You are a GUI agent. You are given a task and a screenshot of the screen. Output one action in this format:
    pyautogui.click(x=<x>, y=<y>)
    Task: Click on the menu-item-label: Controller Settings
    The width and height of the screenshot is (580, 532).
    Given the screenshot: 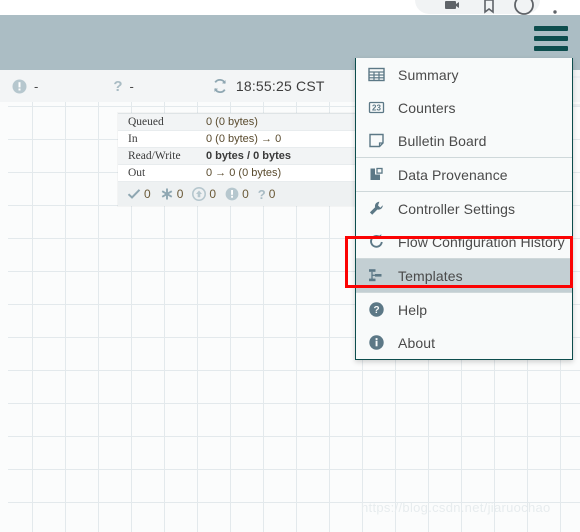 What is the action you would take?
    pyautogui.click(x=457, y=208)
    